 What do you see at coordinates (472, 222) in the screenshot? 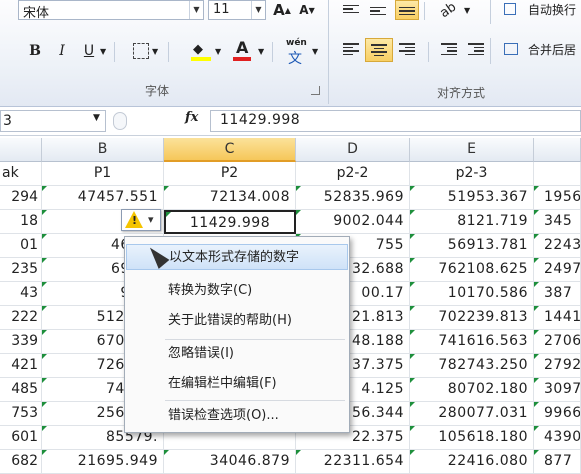
I see `table-cell: 8121.719` at bounding box center [472, 222].